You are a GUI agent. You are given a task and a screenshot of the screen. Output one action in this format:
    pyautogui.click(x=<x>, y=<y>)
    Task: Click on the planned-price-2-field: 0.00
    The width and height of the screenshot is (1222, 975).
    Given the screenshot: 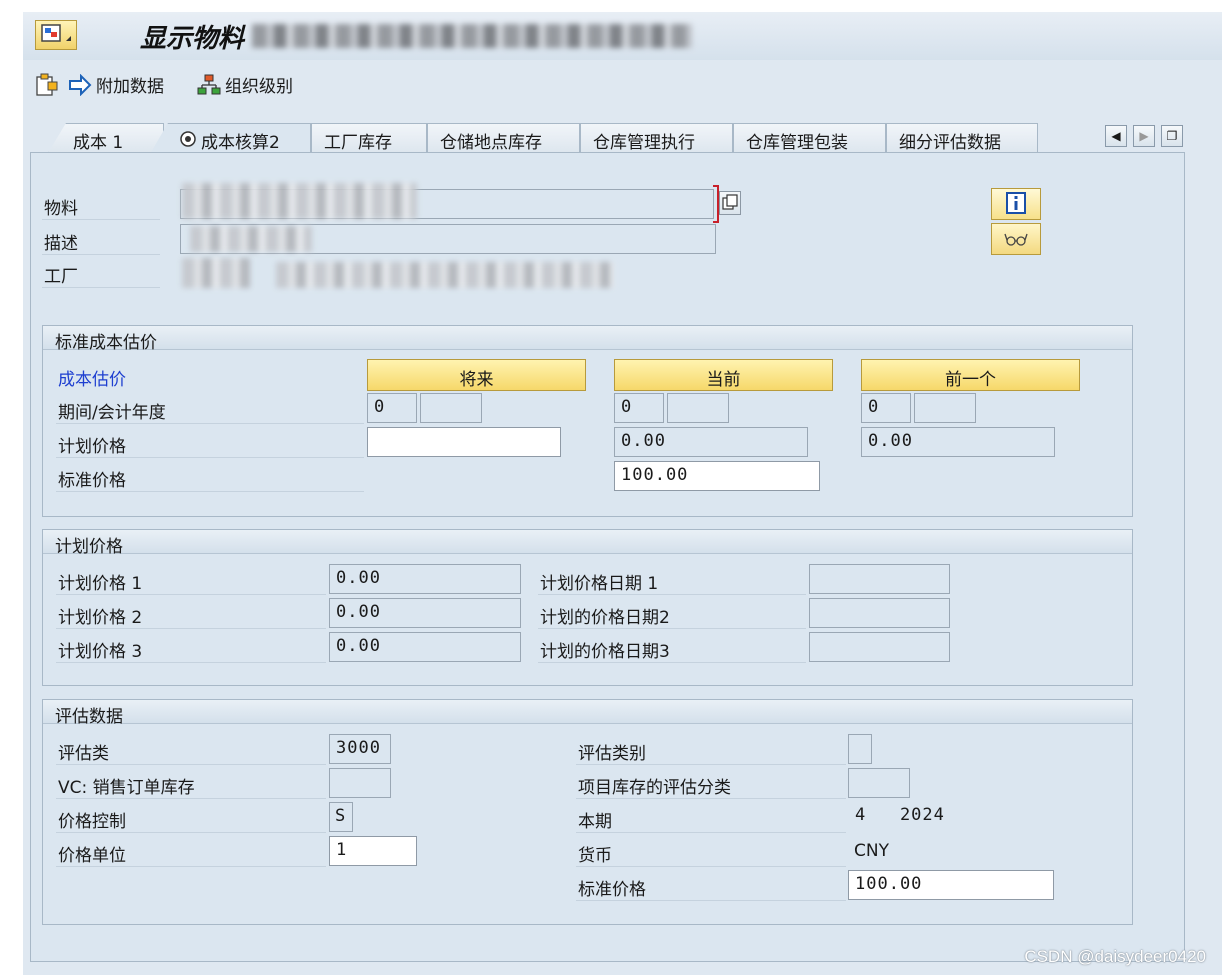 What is the action you would take?
    pyautogui.click(x=425, y=613)
    